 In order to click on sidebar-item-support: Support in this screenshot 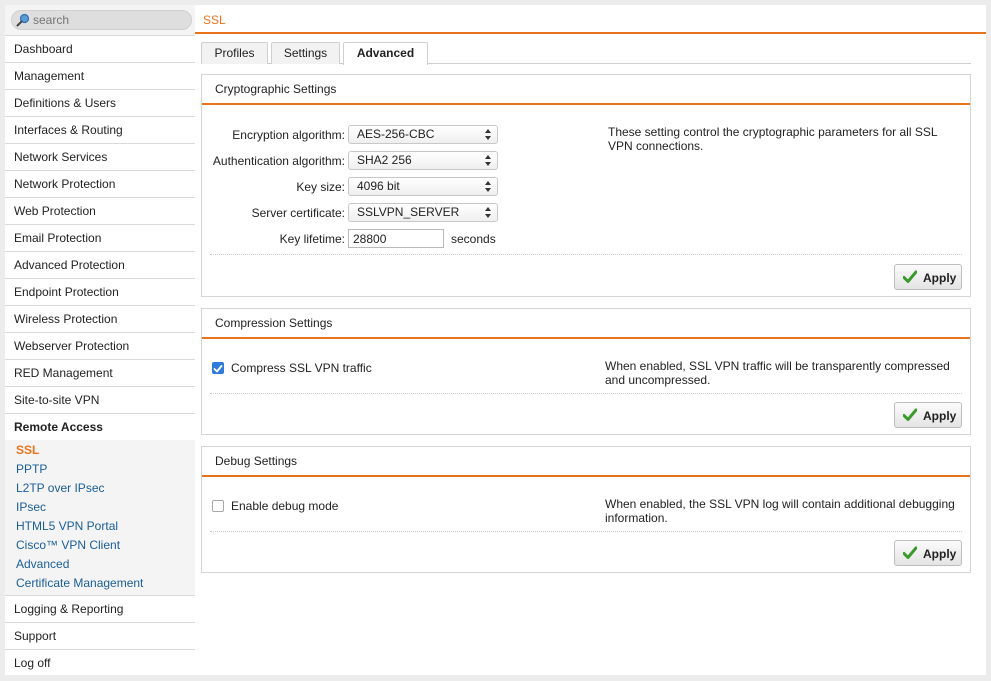, I will do `click(100, 635)`.